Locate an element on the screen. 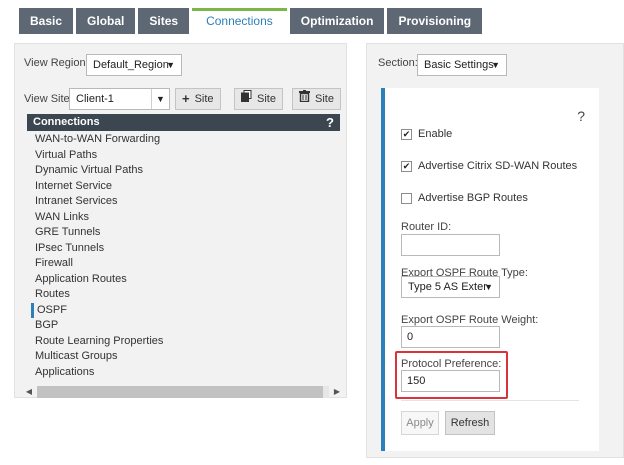  copy-icon is located at coordinates (246, 99).